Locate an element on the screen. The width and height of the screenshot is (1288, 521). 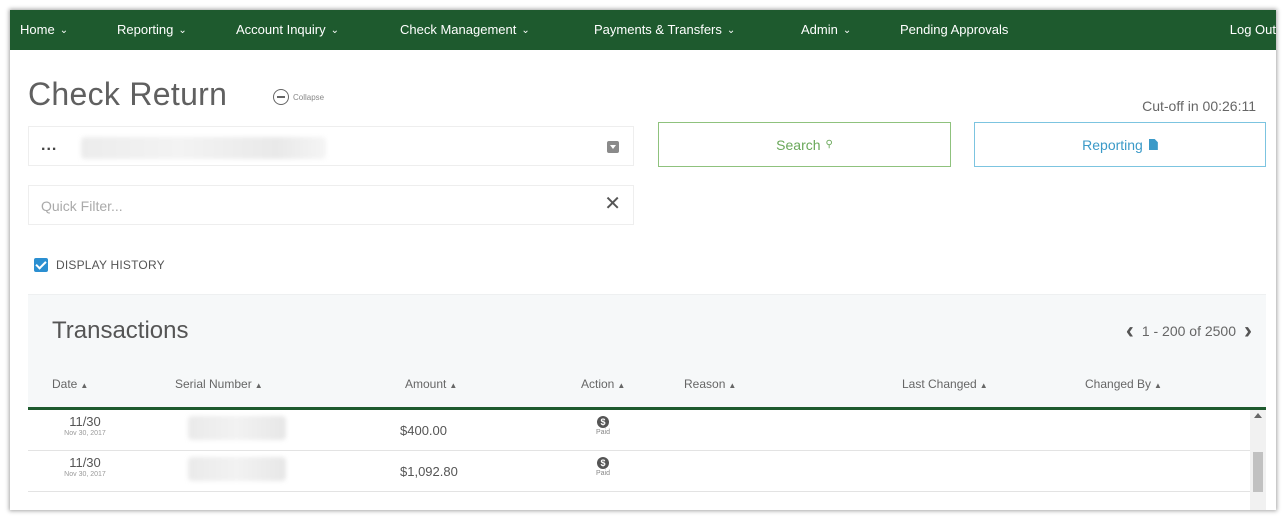
display-history-toggle: DISPLAY HISTORY is located at coordinates (99, 265).